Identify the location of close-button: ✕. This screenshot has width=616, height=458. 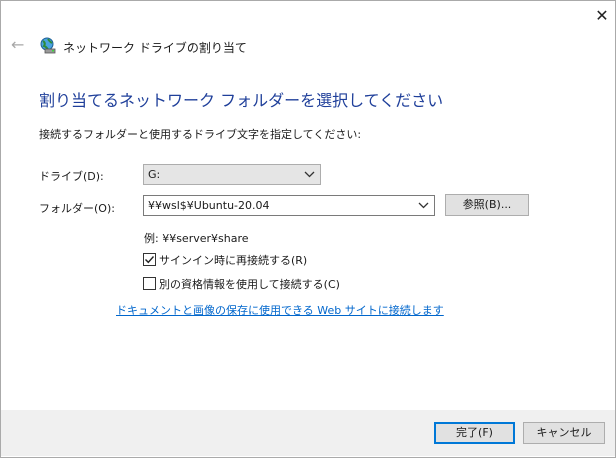
(602, 16).